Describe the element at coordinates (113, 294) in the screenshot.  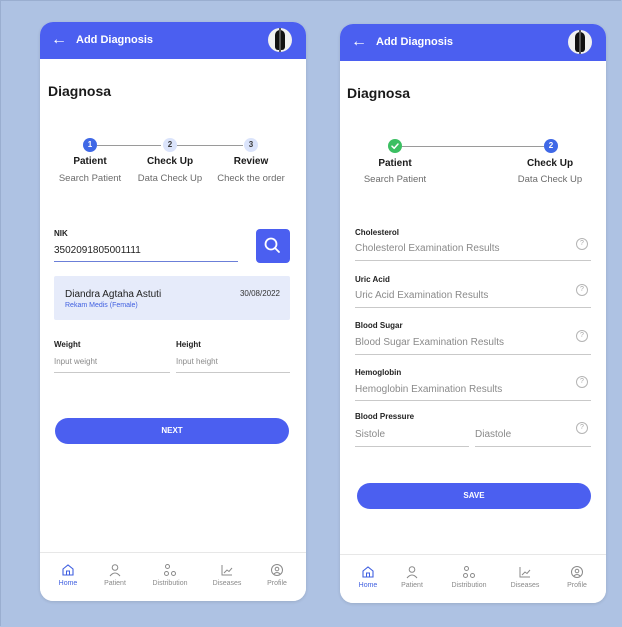
I see `patient-name: Diandra Agtaha Astuti` at that location.